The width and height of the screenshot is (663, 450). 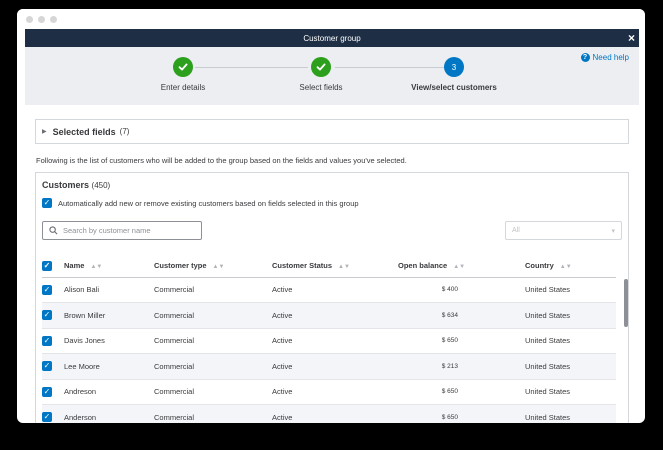 I want to click on customers-count: (450), so click(x=101, y=185).